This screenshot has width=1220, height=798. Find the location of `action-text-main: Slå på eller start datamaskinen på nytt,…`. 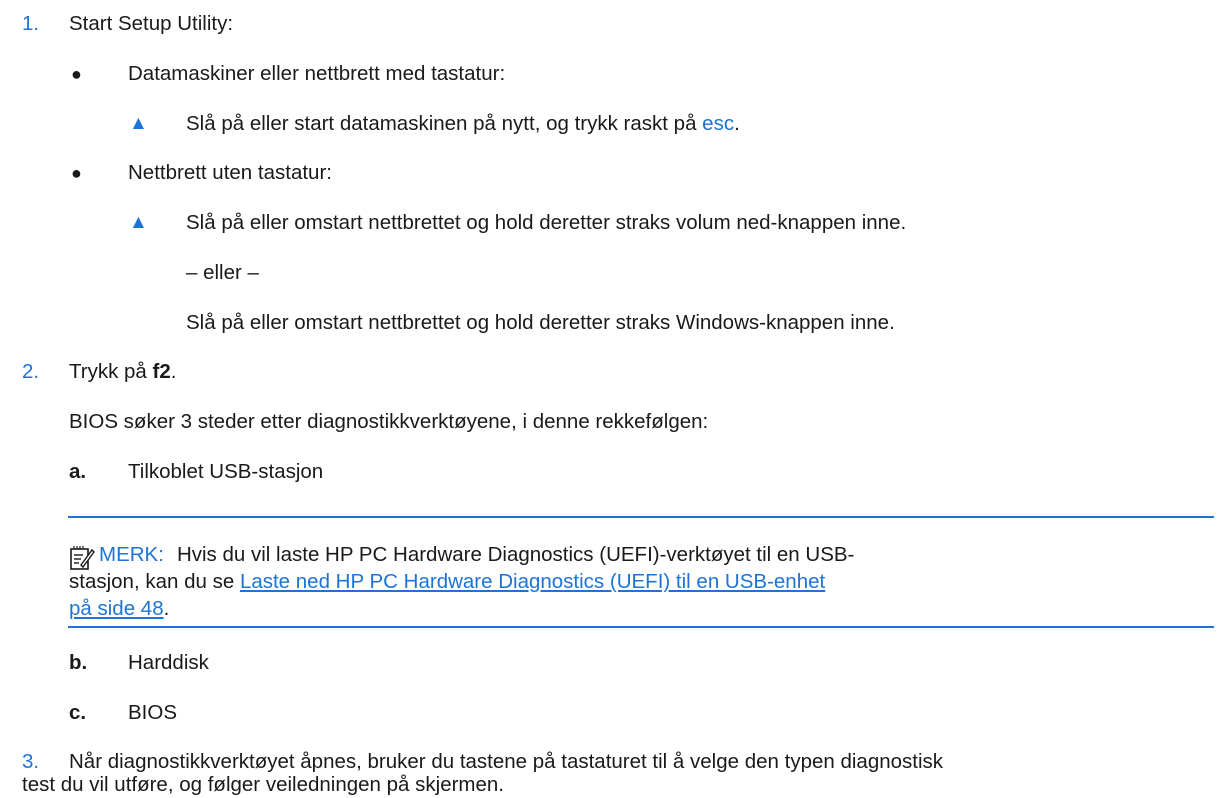

action-text-main: Slå på eller start datamaskinen på nytt,… is located at coordinates (444, 123).